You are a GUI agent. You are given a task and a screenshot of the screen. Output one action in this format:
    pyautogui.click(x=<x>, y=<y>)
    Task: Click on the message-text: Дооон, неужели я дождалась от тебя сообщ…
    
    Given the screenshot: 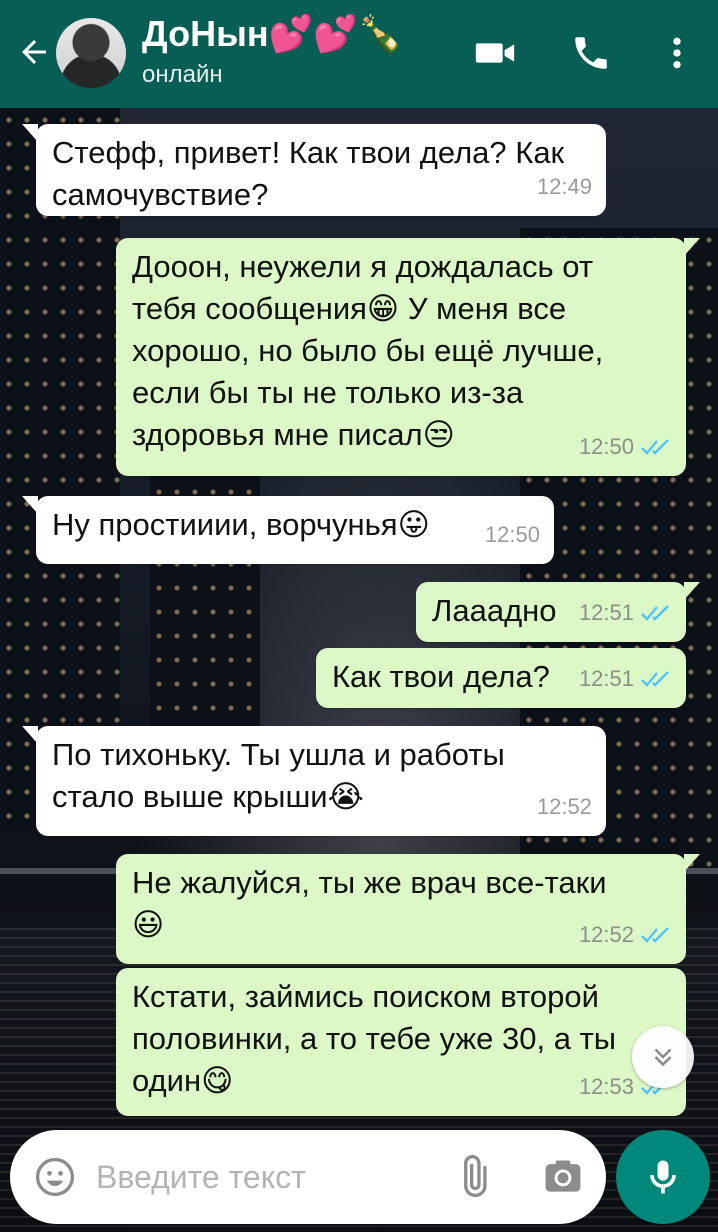 What is the action you would take?
    pyautogui.click(x=368, y=350)
    